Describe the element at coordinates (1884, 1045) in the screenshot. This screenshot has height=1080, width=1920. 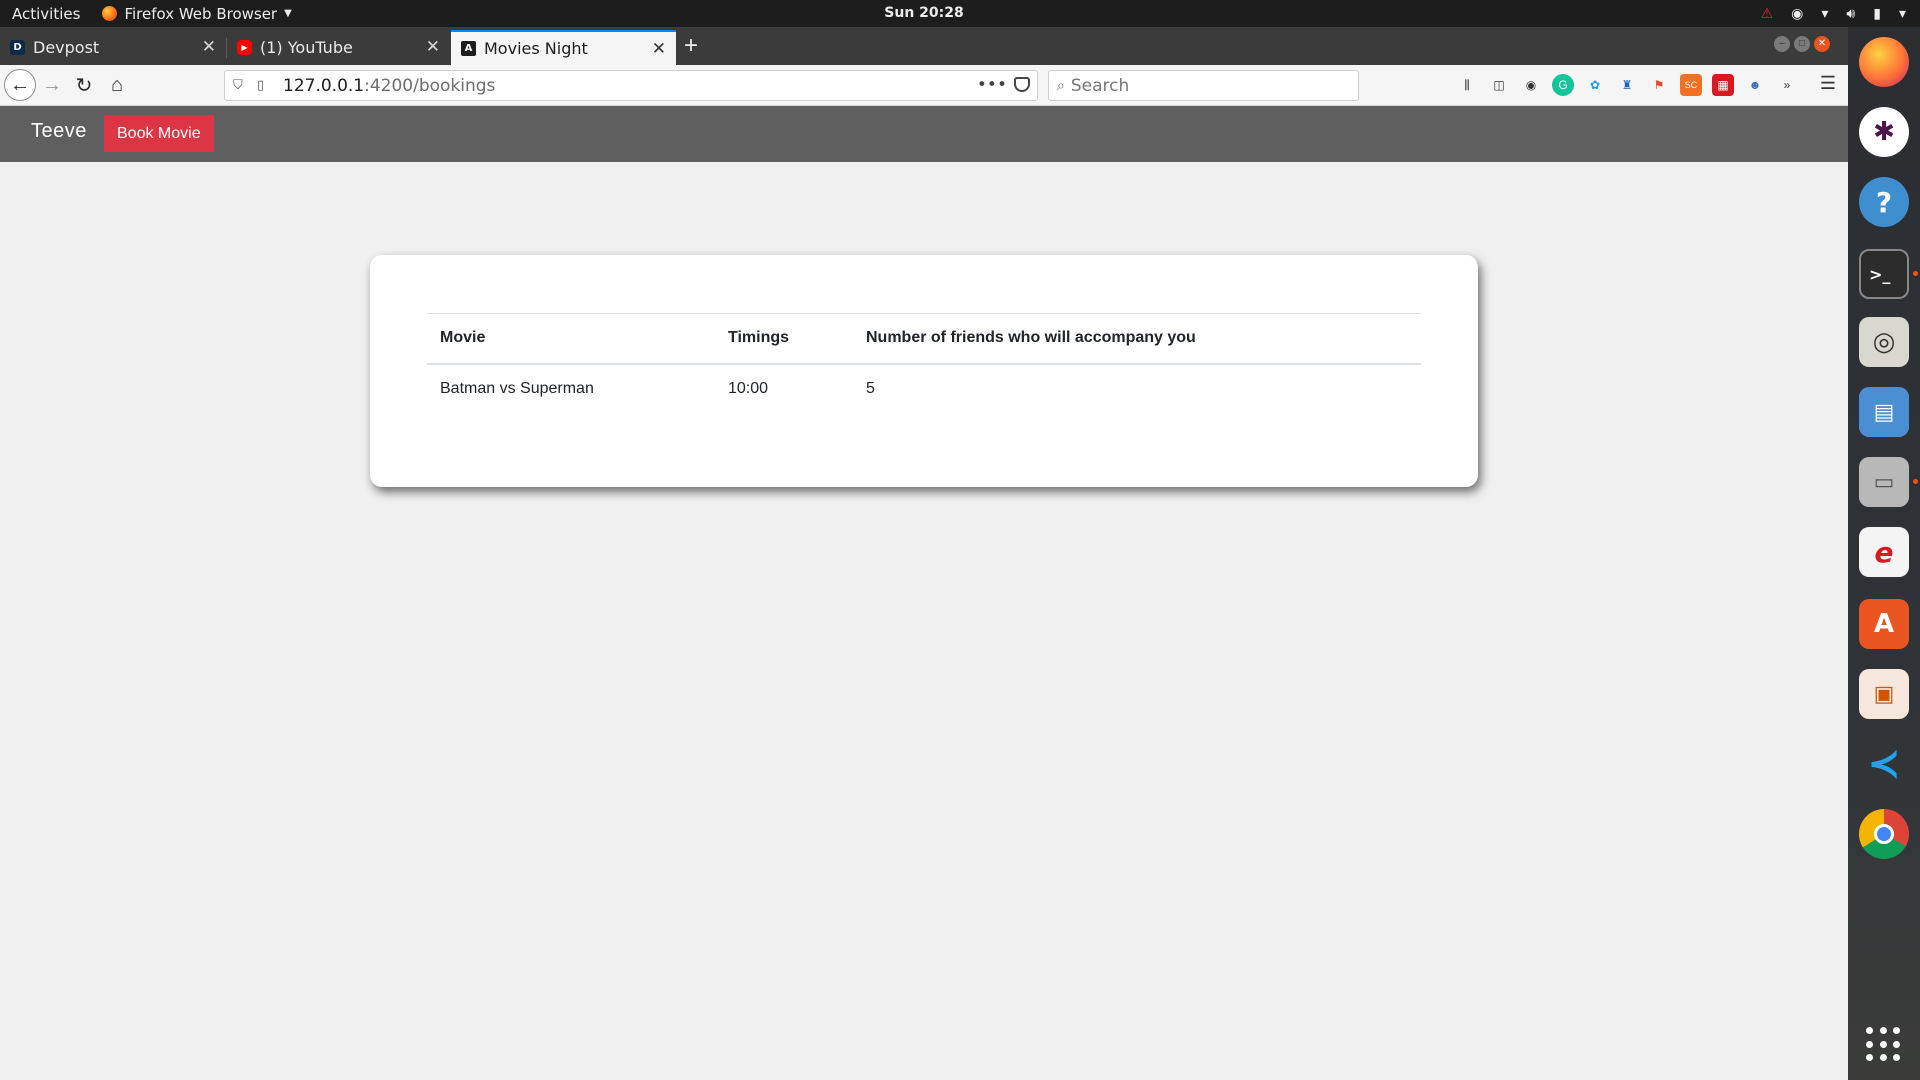
I see `show-applications-icon` at that location.